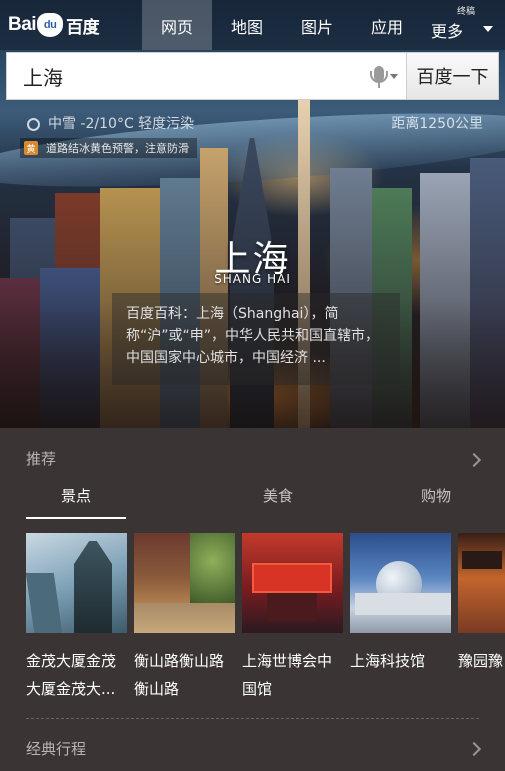 Image resolution: width=505 pixels, height=771 pixels. Describe the element at coordinates (437, 124) in the screenshot. I see `distance-text: 距离1250公里` at that location.